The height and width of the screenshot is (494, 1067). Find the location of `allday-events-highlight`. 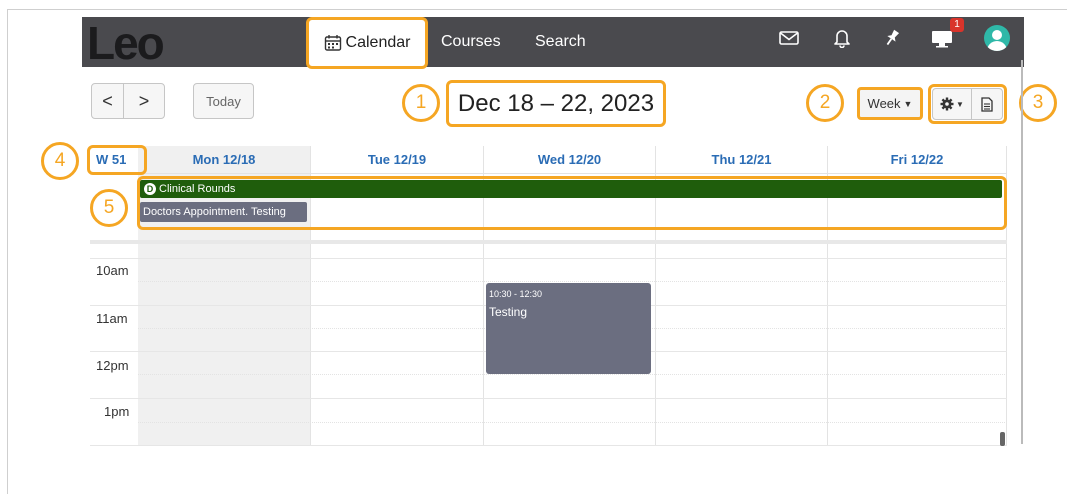

allday-events-highlight is located at coordinates (572, 203).